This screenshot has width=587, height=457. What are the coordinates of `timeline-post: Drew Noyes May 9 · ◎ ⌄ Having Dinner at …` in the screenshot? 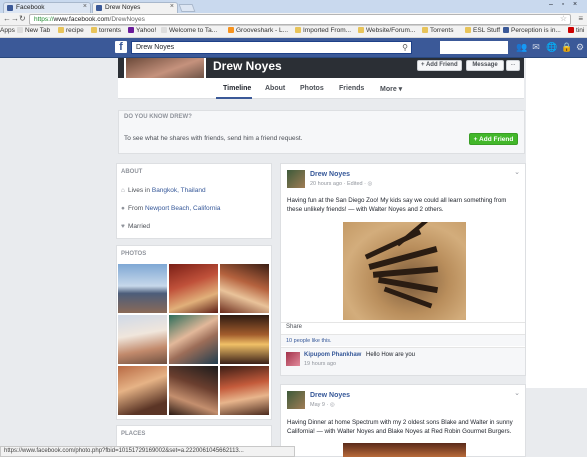 It's located at (403, 420).